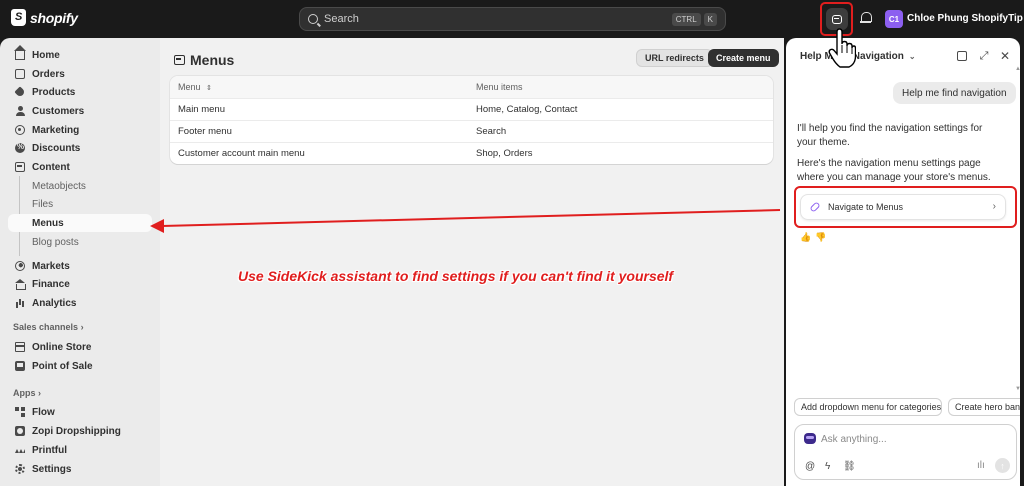 The width and height of the screenshot is (1024, 486). I want to click on person-icon, so click(20, 111).